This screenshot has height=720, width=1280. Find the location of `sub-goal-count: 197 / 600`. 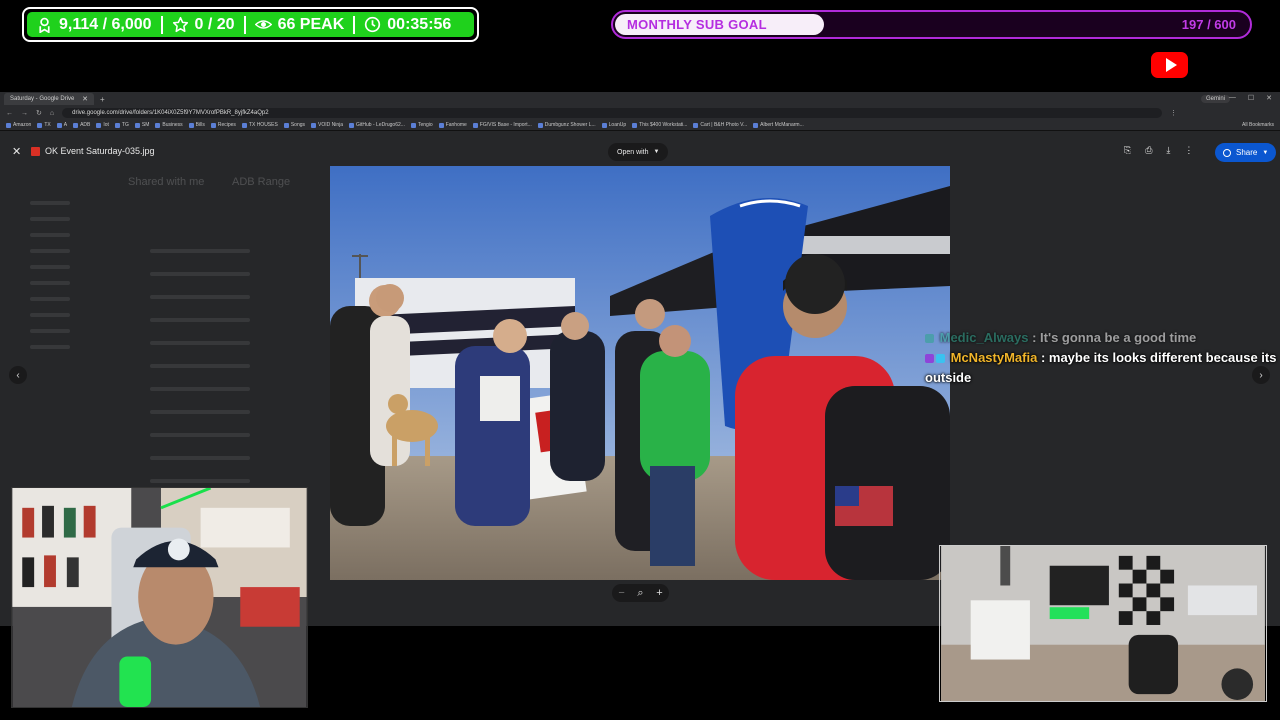

sub-goal-count: 197 / 600 is located at coordinates (1208, 24).